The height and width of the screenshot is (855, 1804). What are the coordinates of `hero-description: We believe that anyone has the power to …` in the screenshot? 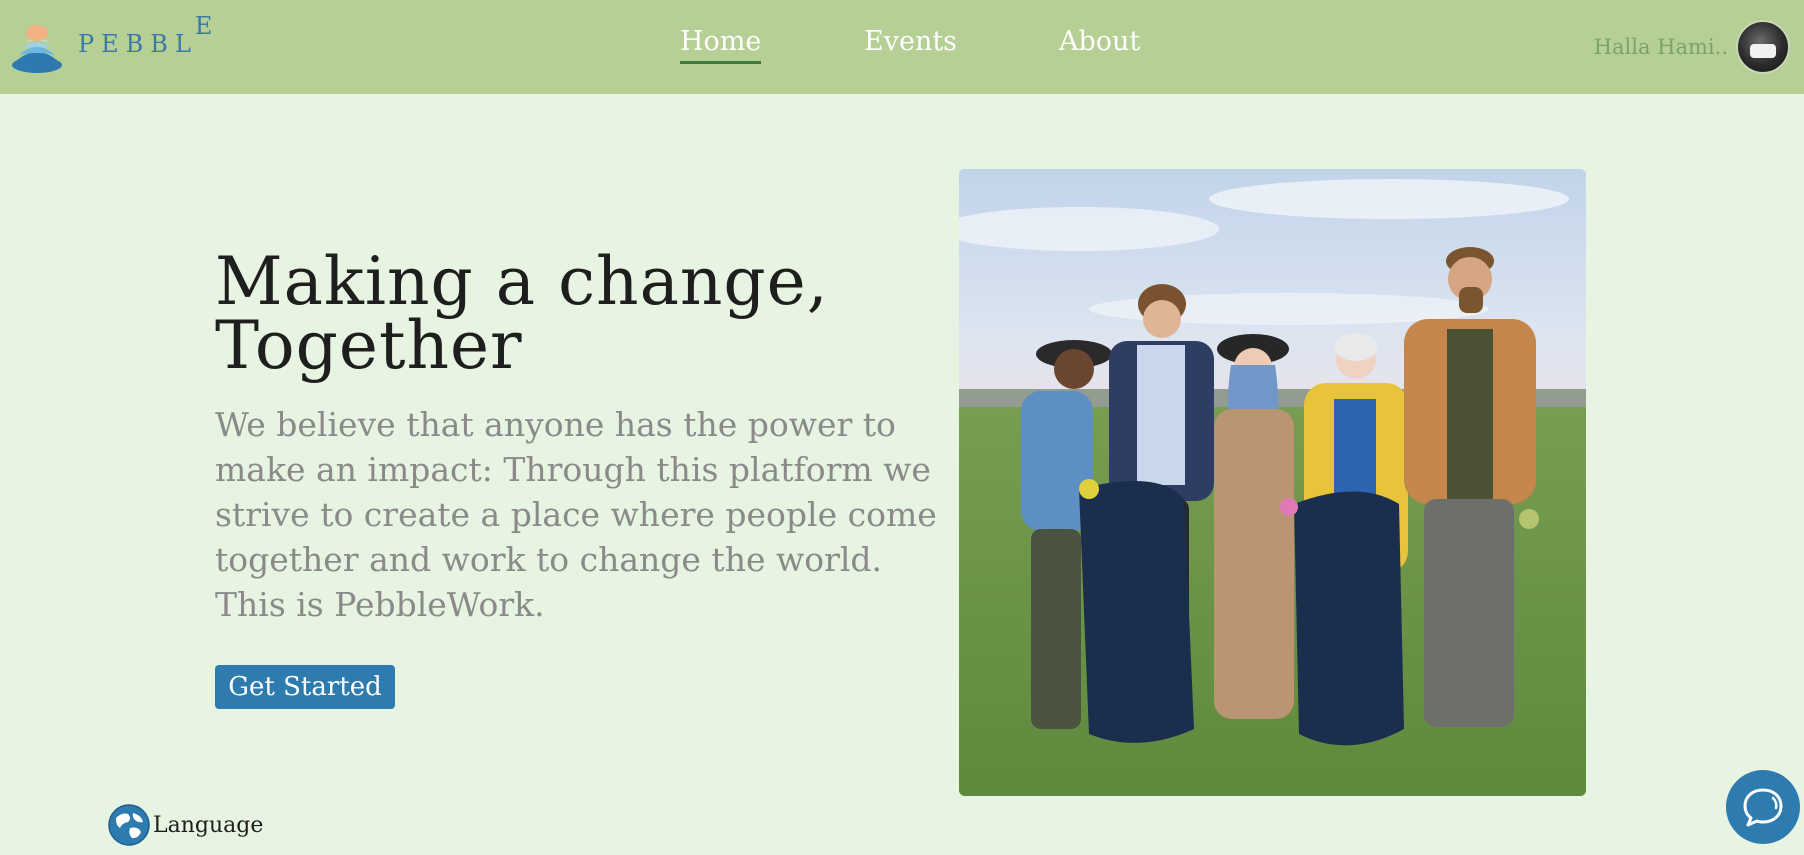 It's located at (576, 514).